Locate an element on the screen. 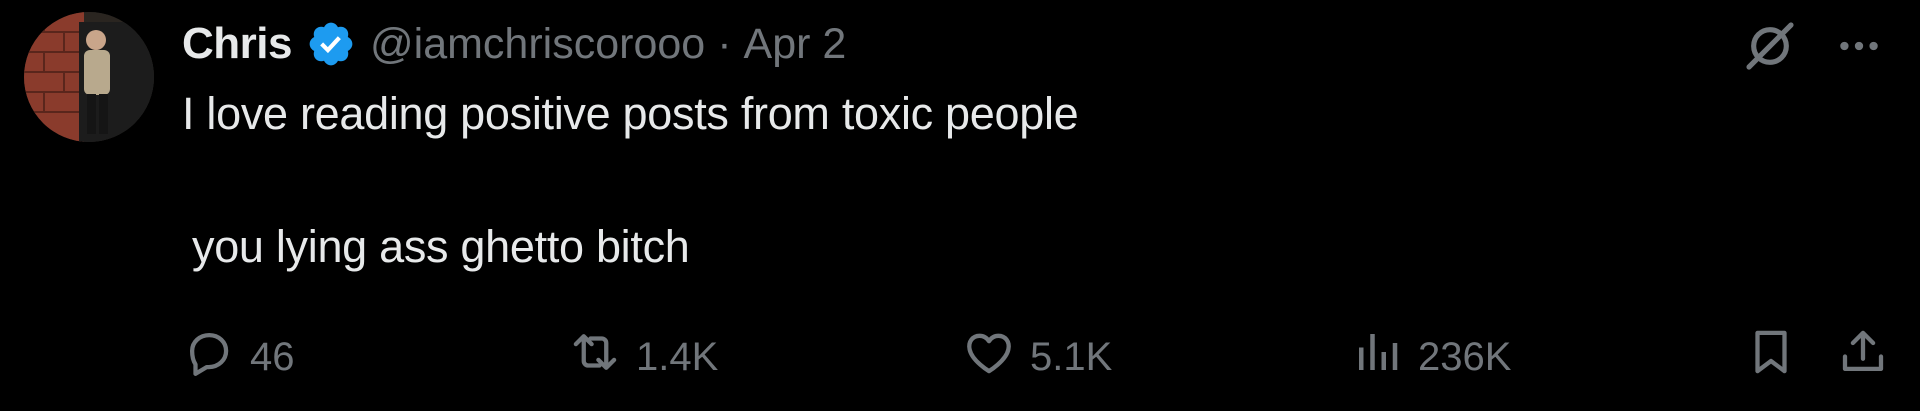 The height and width of the screenshot is (411, 1920). repost-button: 1.4K is located at coordinates (643, 357).